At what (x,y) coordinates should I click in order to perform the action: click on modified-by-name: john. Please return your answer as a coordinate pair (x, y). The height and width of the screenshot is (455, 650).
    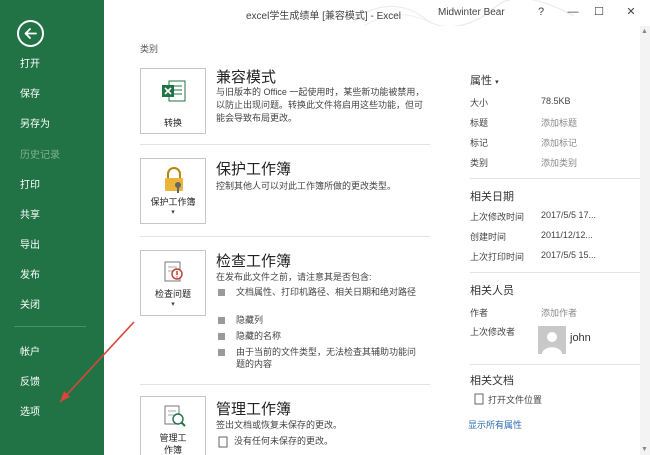
    Looking at the image, I should click on (580, 338).